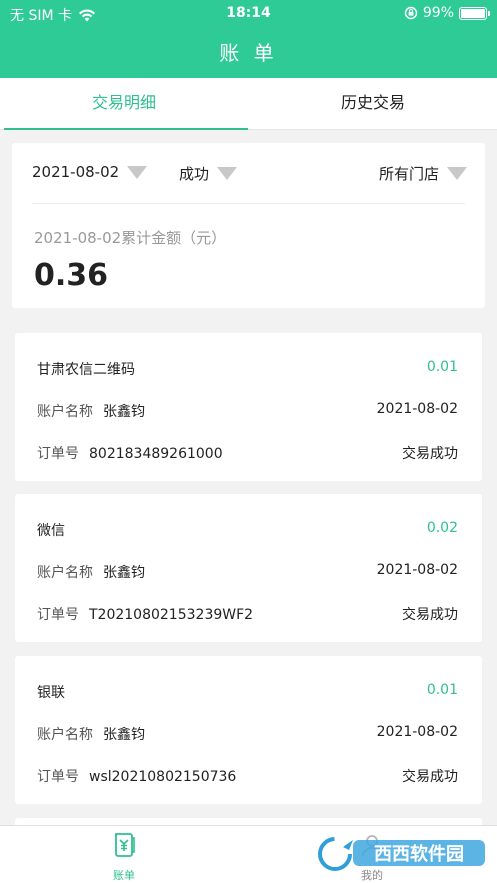  What do you see at coordinates (247, 369) in the screenshot?
I see `card-row-channel: 甘肃农信二维码 0.01` at bounding box center [247, 369].